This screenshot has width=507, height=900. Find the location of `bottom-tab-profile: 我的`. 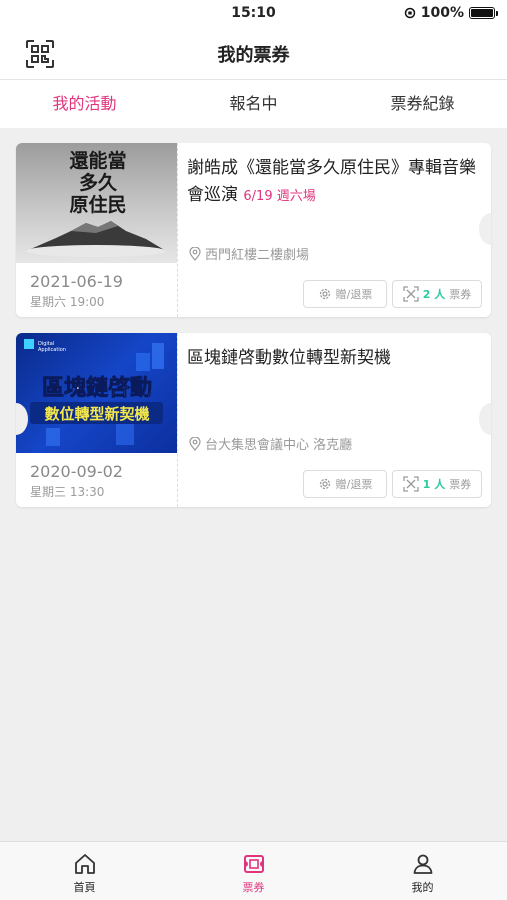

bottom-tab-profile: 我的 is located at coordinates (422, 871).